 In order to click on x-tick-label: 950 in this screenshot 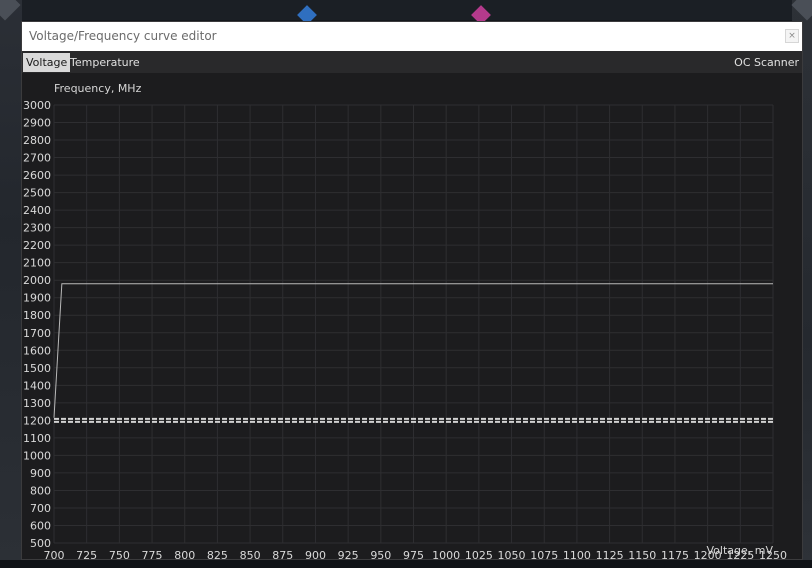, I will do `click(380, 554)`.